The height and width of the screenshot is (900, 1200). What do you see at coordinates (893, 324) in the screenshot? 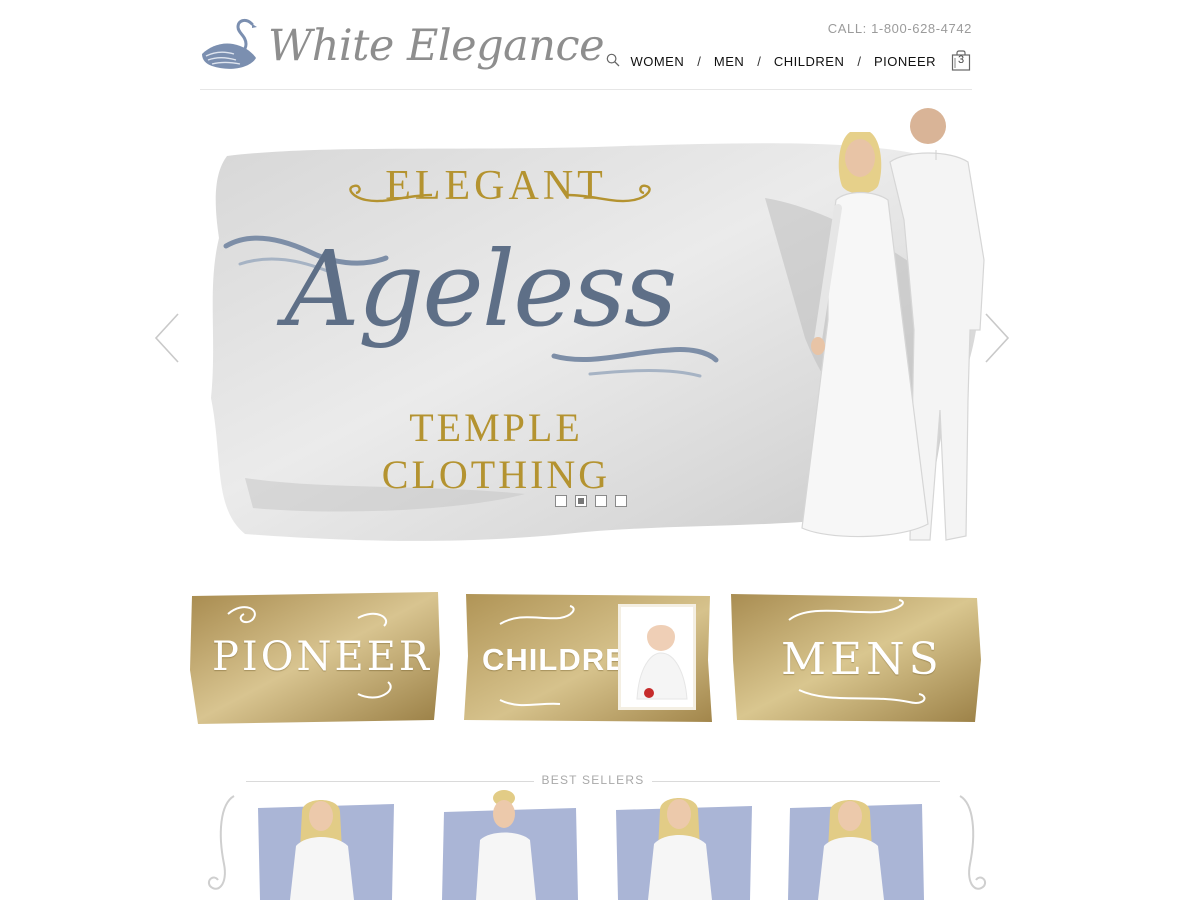
I see `hero-model-couple` at bounding box center [893, 324].